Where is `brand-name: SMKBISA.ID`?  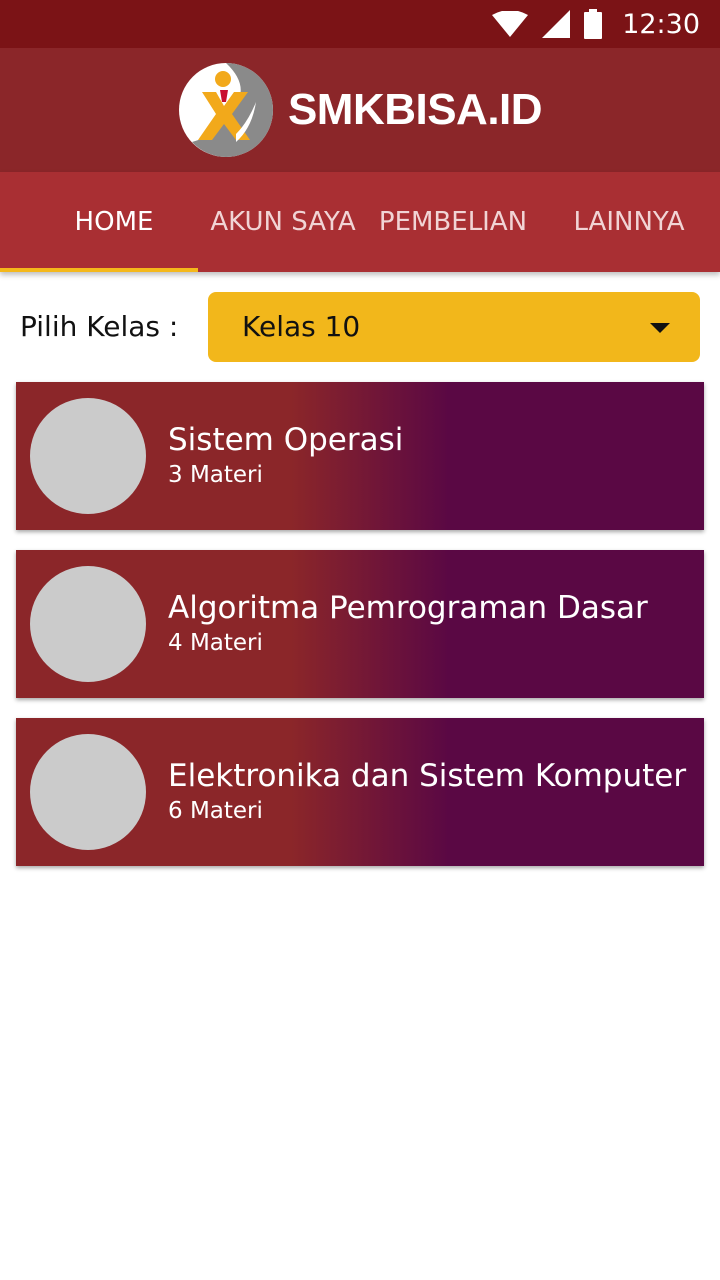 brand-name: SMKBISA.ID is located at coordinates (415, 109).